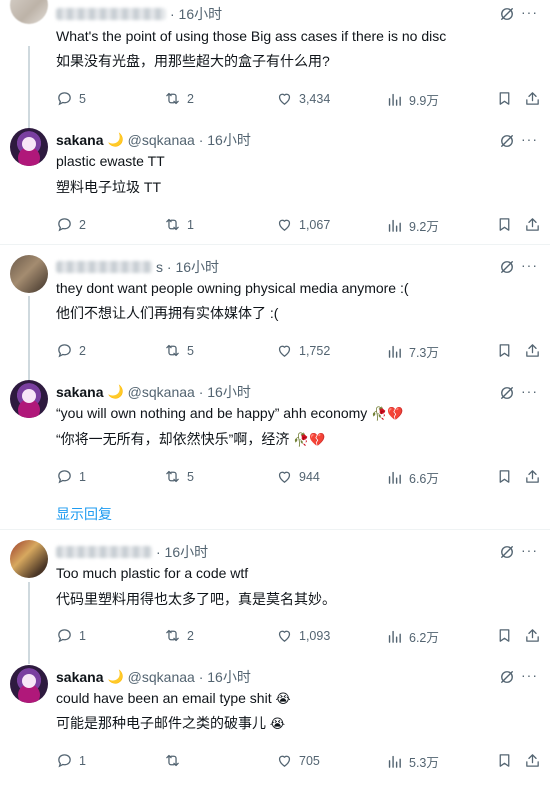 This screenshot has width=550, height=794. What do you see at coordinates (412, 477) in the screenshot?
I see `views-button: 6.6万` at bounding box center [412, 477].